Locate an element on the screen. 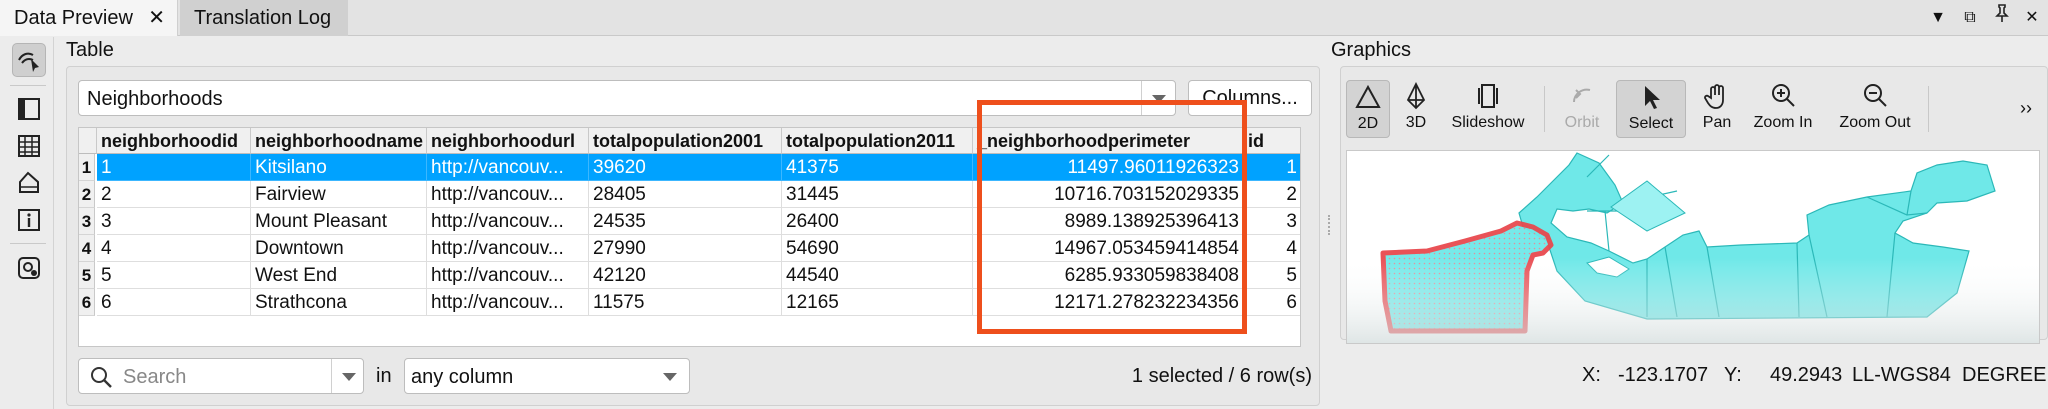 The image size is (2048, 409). tool-zoom-in: Zoom In is located at coordinates (1783, 109).